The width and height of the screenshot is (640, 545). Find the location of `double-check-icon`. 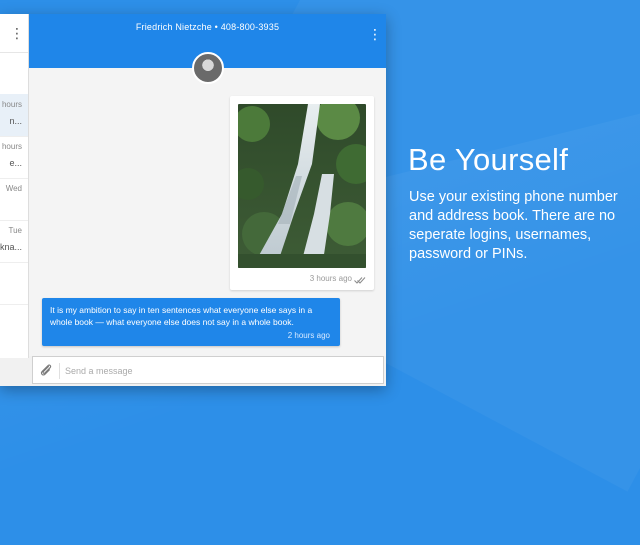

double-check-icon is located at coordinates (360, 280).